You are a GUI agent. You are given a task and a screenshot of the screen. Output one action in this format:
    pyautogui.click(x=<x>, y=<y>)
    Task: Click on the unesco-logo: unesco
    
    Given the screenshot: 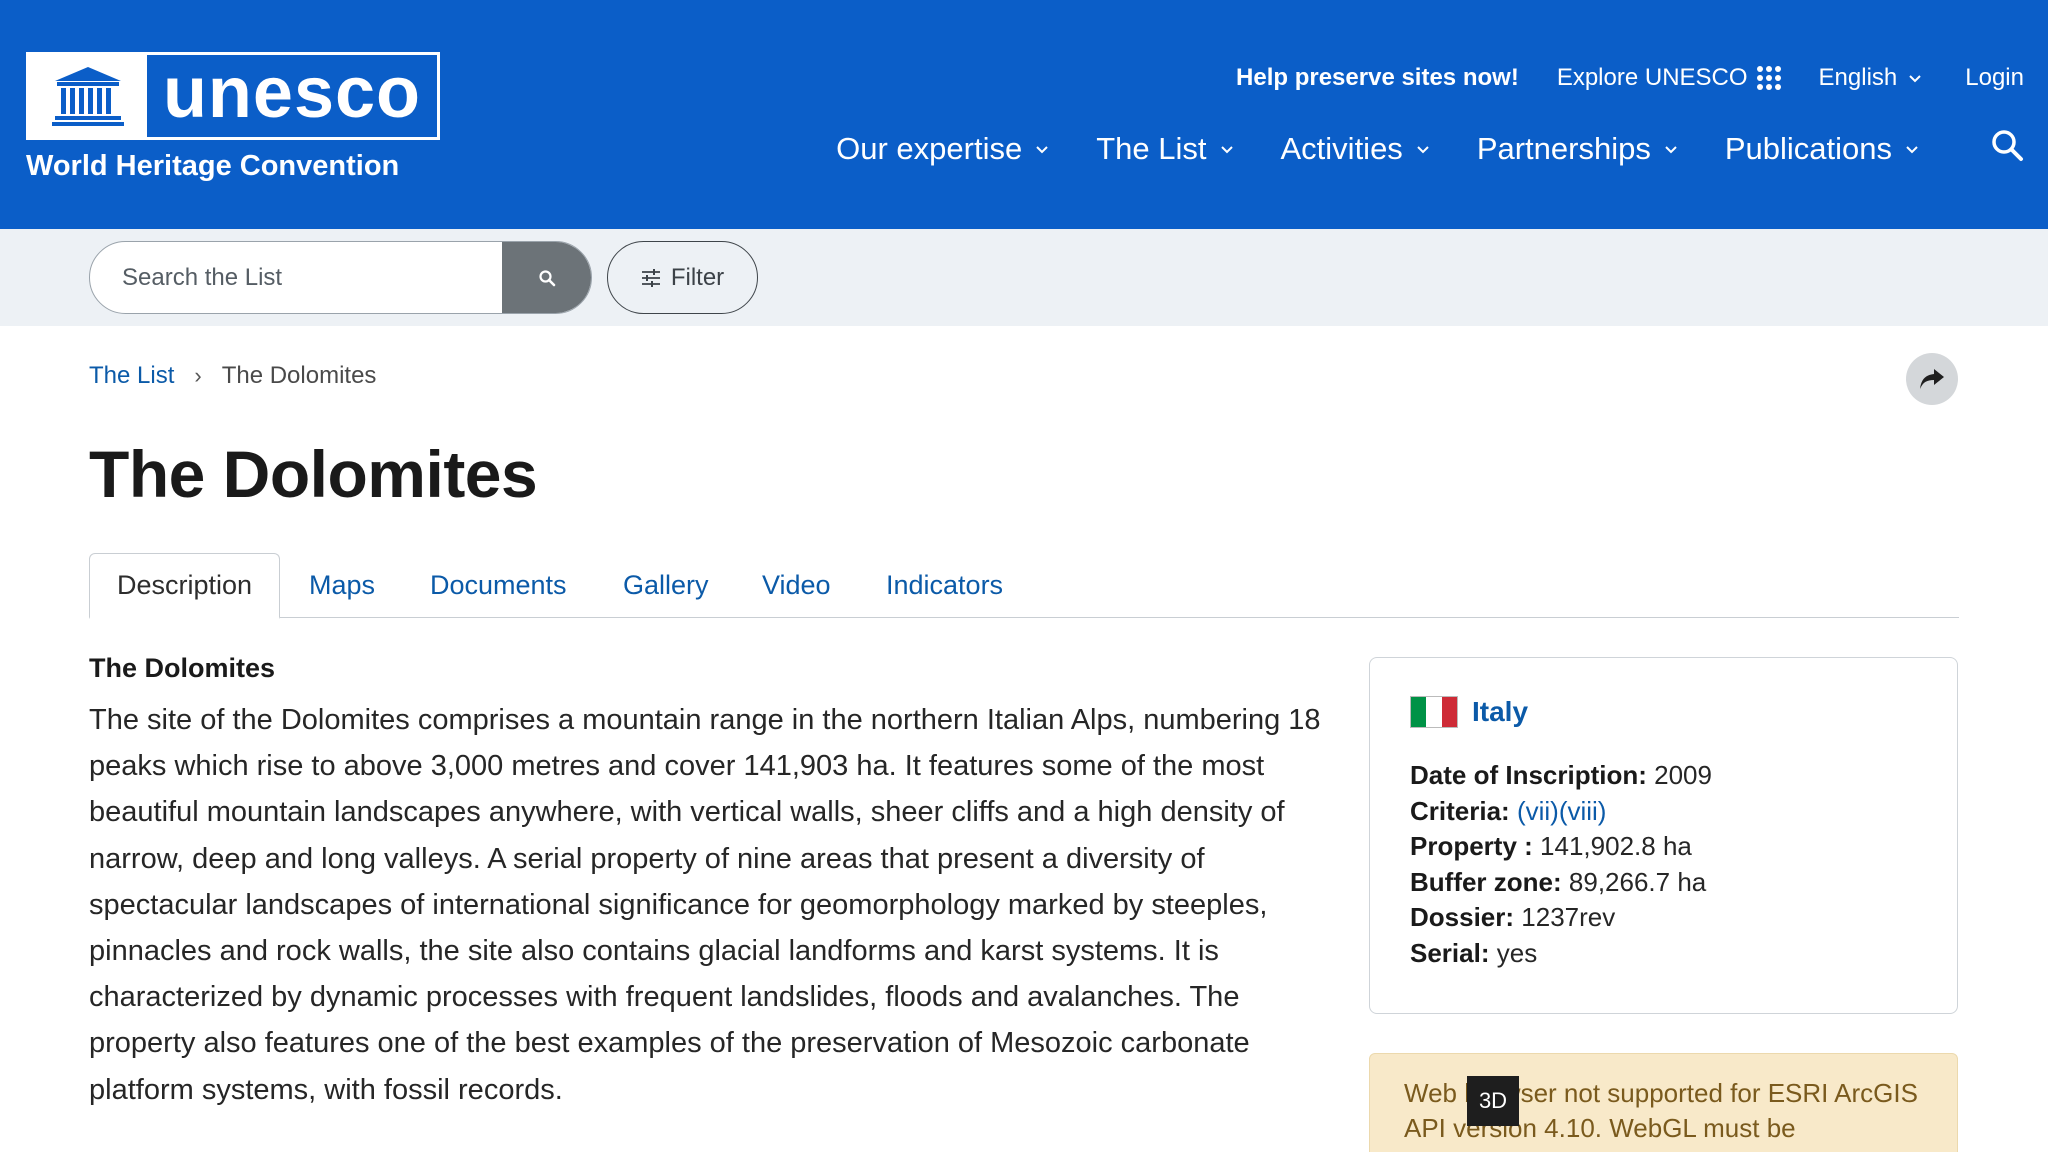 What is the action you would take?
    pyautogui.click(x=233, y=96)
    